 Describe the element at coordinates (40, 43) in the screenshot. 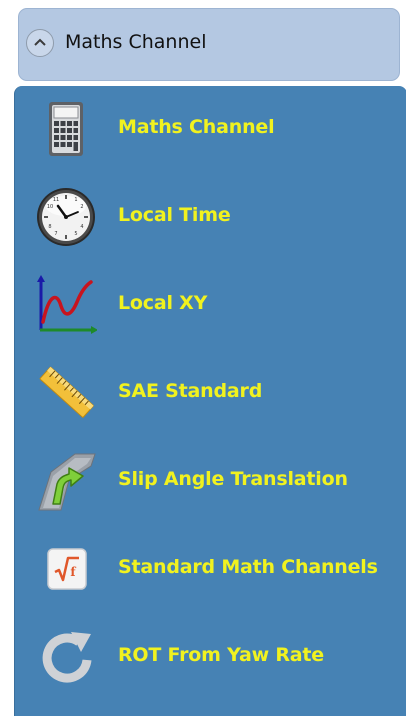

I see `chevron-up-icon` at that location.